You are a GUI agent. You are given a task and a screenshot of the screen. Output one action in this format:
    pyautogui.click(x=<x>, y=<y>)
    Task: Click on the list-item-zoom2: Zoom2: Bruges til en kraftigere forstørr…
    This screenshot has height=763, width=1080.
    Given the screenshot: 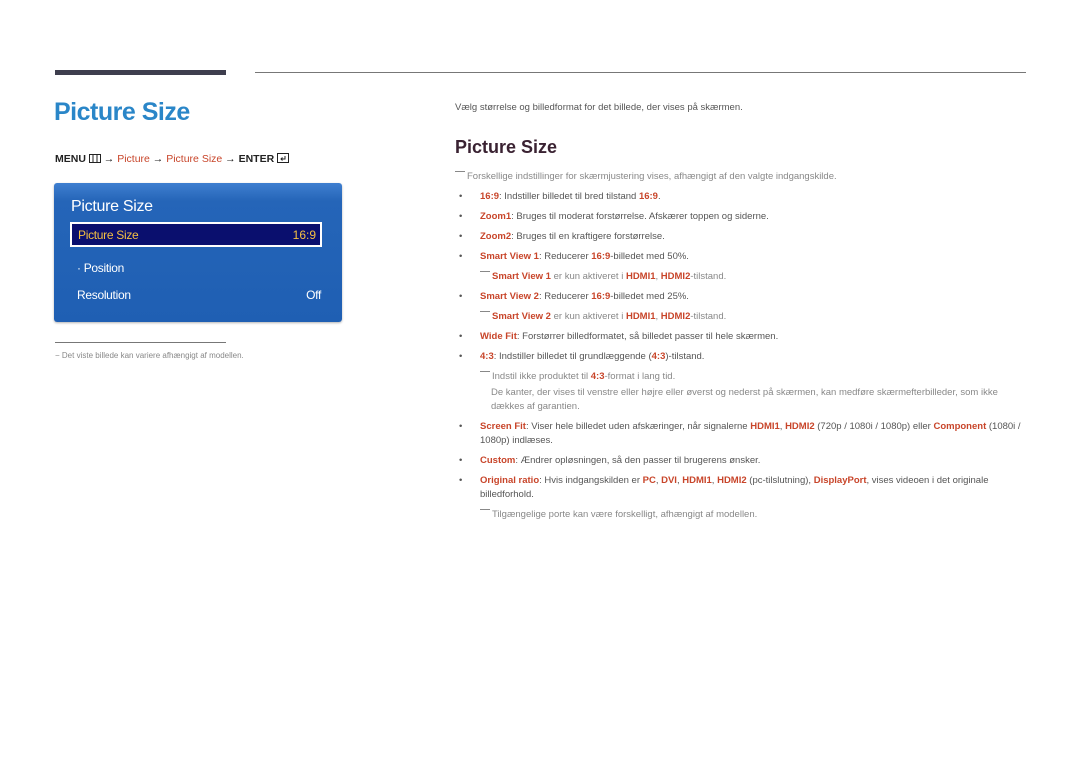 What is the action you would take?
    pyautogui.click(x=742, y=237)
    